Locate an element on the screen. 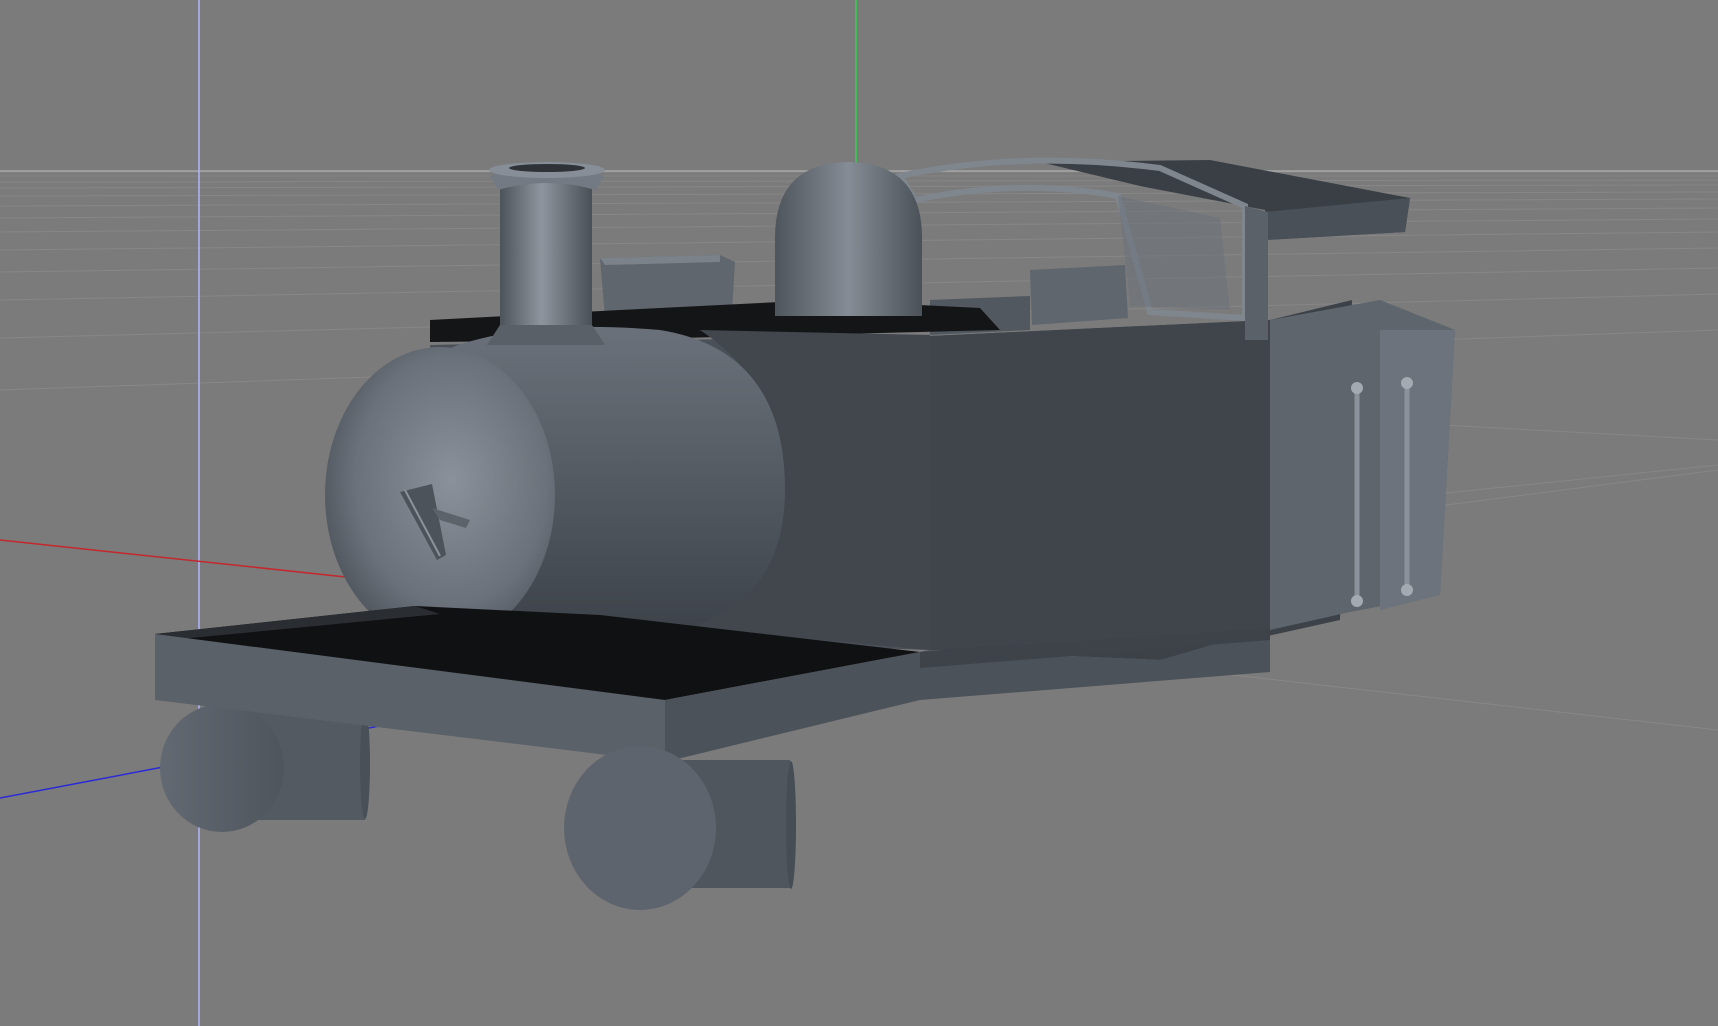 This screenshot has width=1718, height=1026. chimney is located at coordinates (546, 253).